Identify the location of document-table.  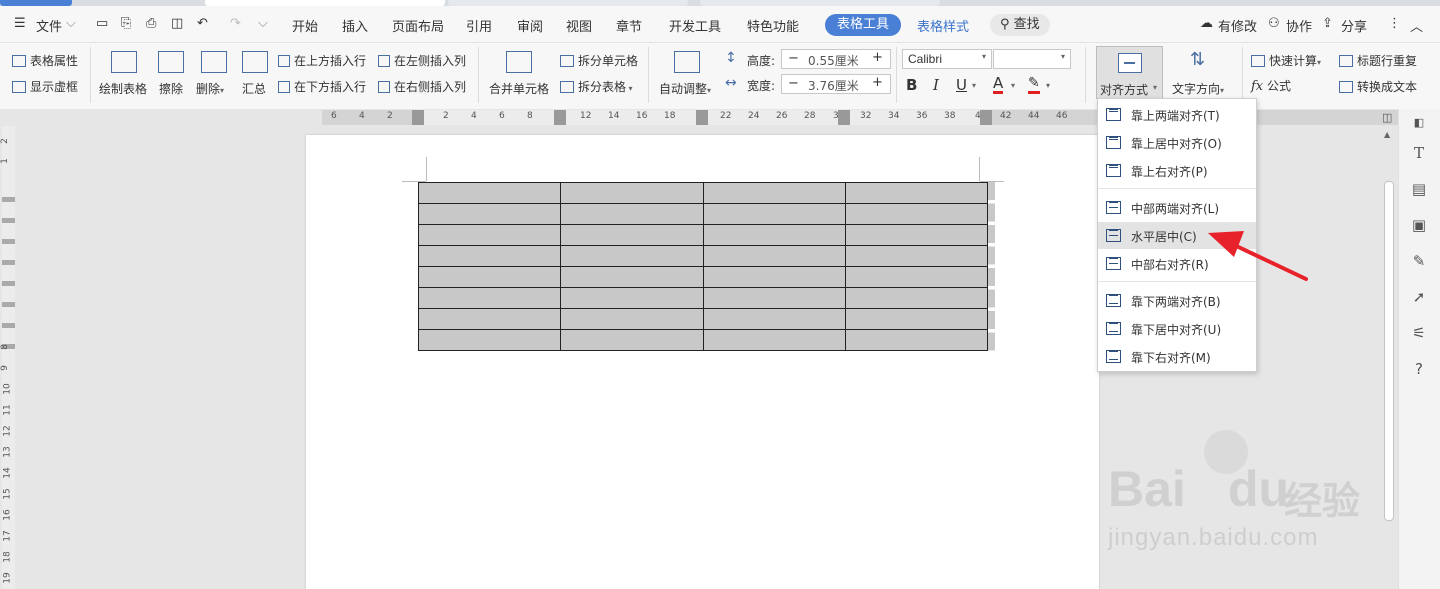
(703, 266).